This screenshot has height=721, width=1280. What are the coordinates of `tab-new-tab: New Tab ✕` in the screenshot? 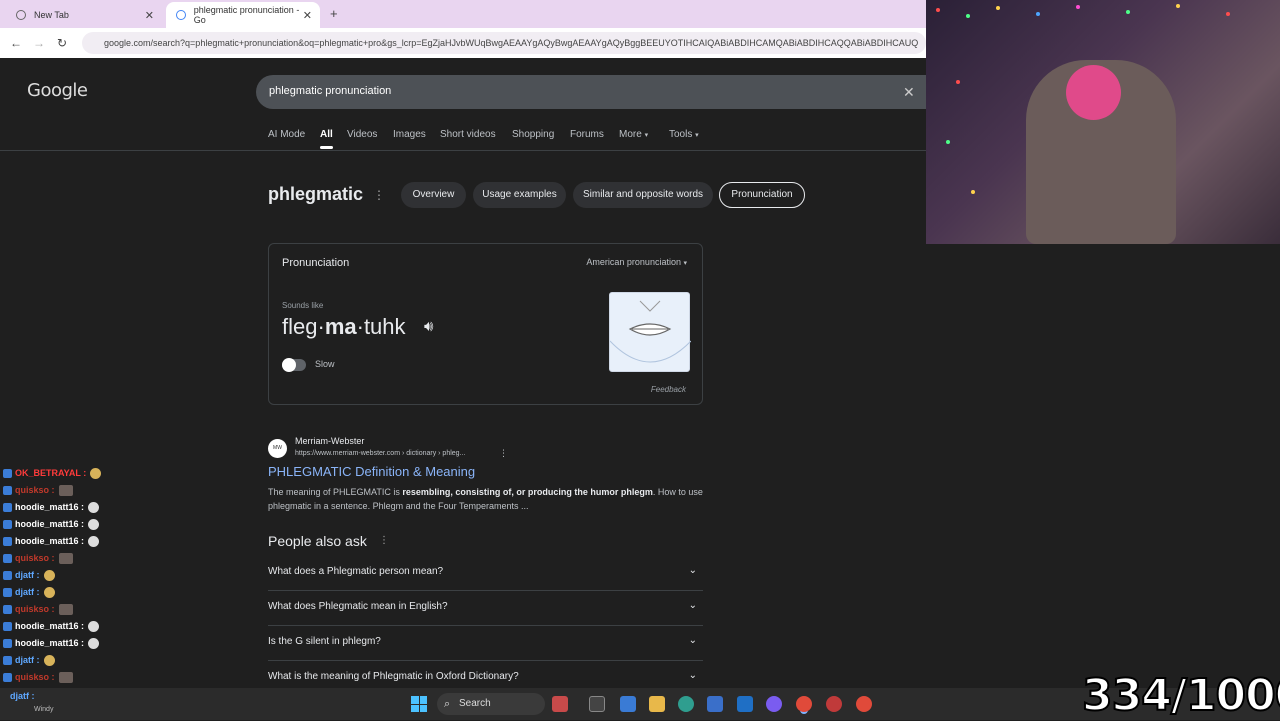 It's located at (84, 15).